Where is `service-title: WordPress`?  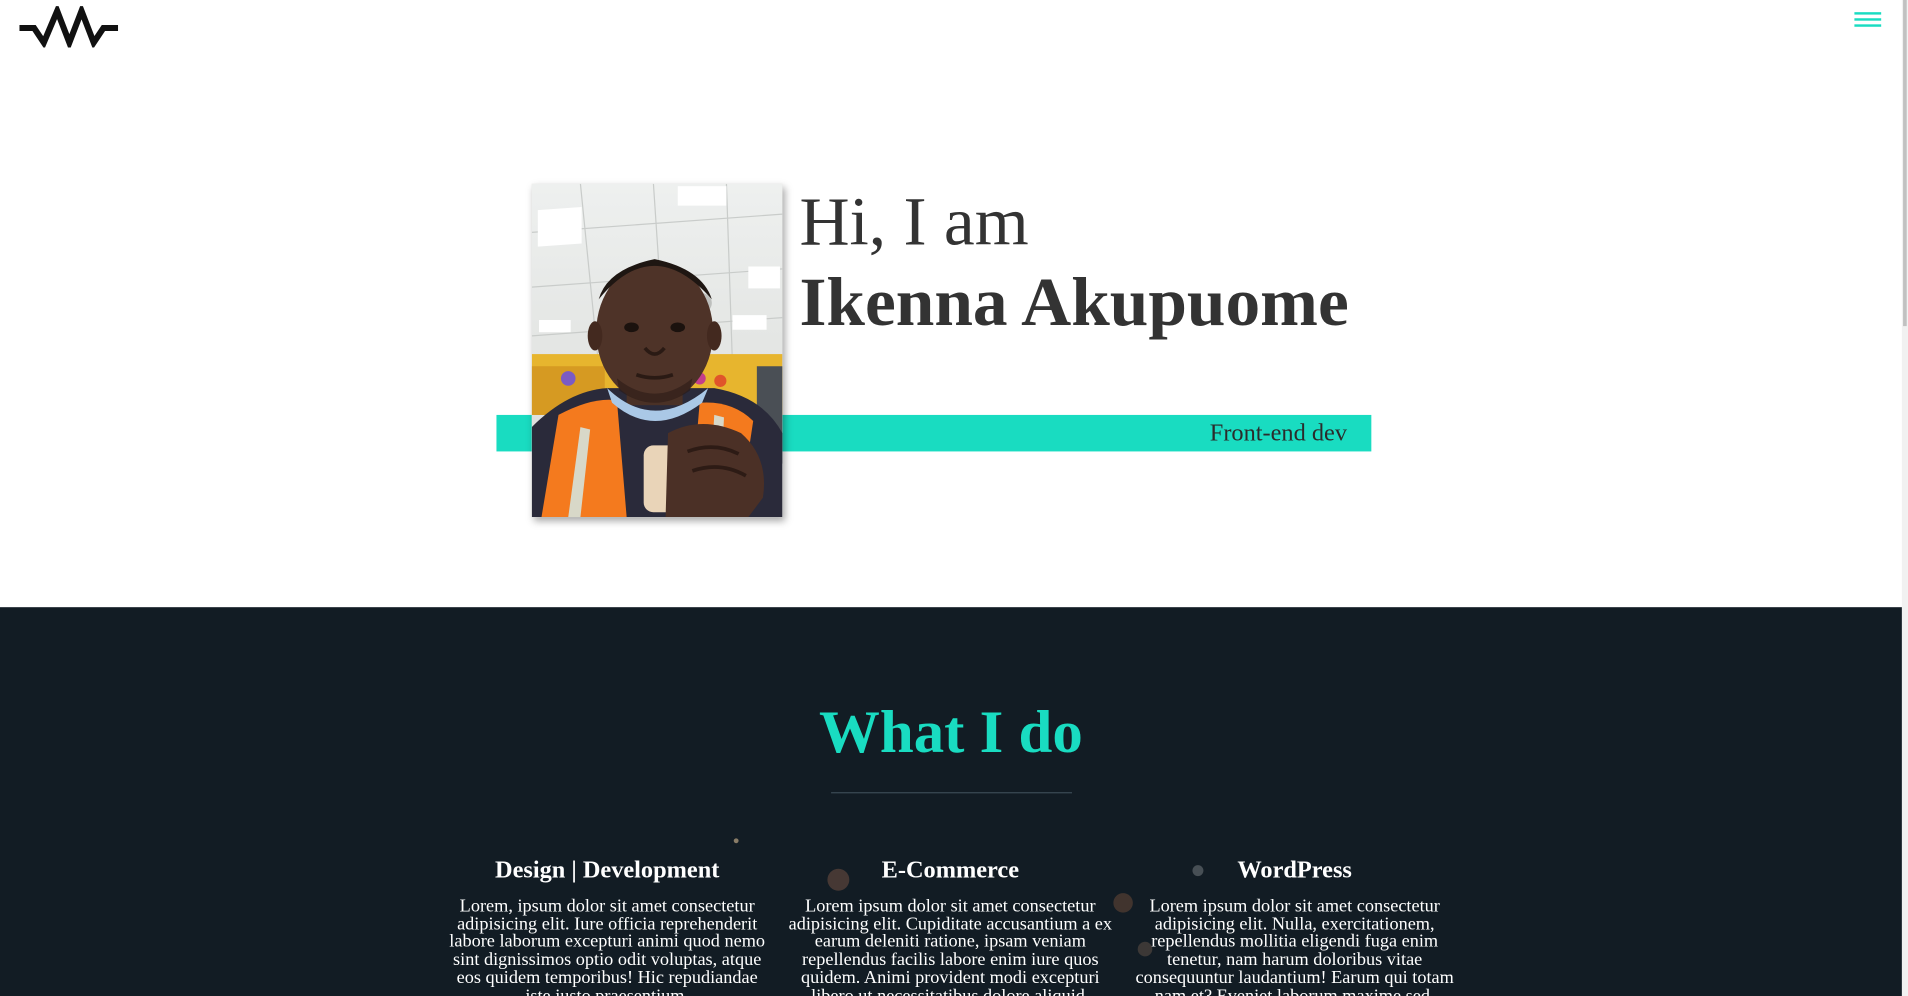
service-title: WordPress is located at coordinates (1294, 870).